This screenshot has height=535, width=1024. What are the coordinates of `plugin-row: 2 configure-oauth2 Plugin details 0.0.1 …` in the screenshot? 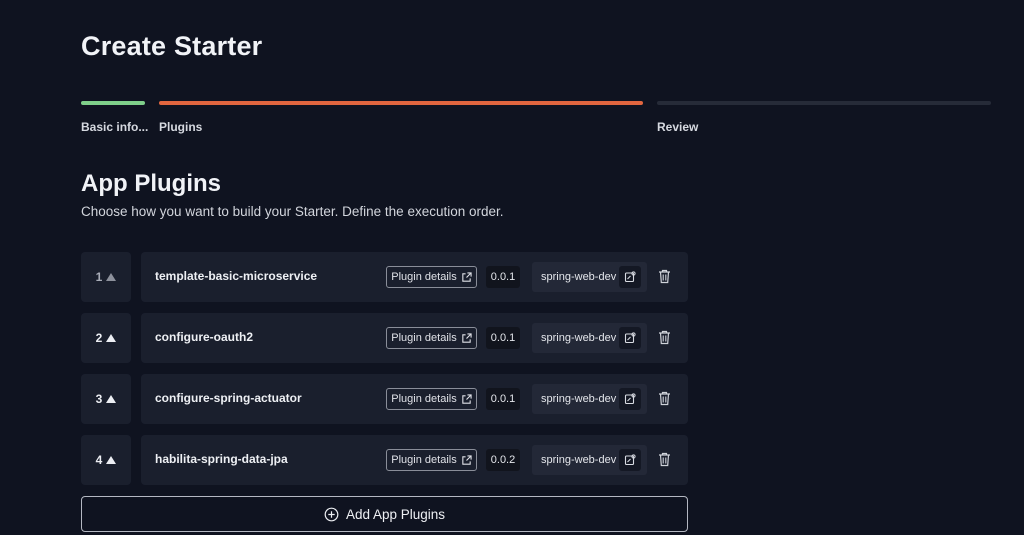 It's located at (384, 338).